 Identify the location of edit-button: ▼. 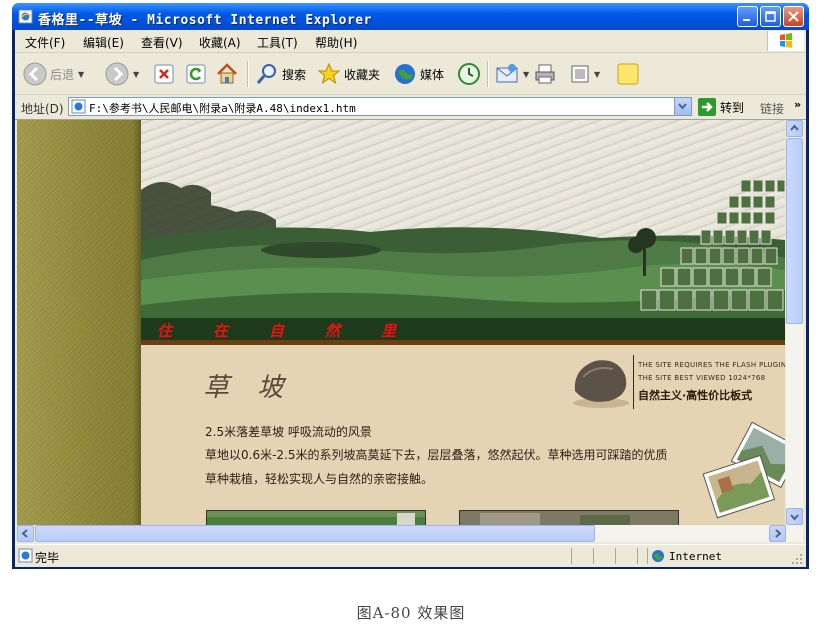
(585, 74).